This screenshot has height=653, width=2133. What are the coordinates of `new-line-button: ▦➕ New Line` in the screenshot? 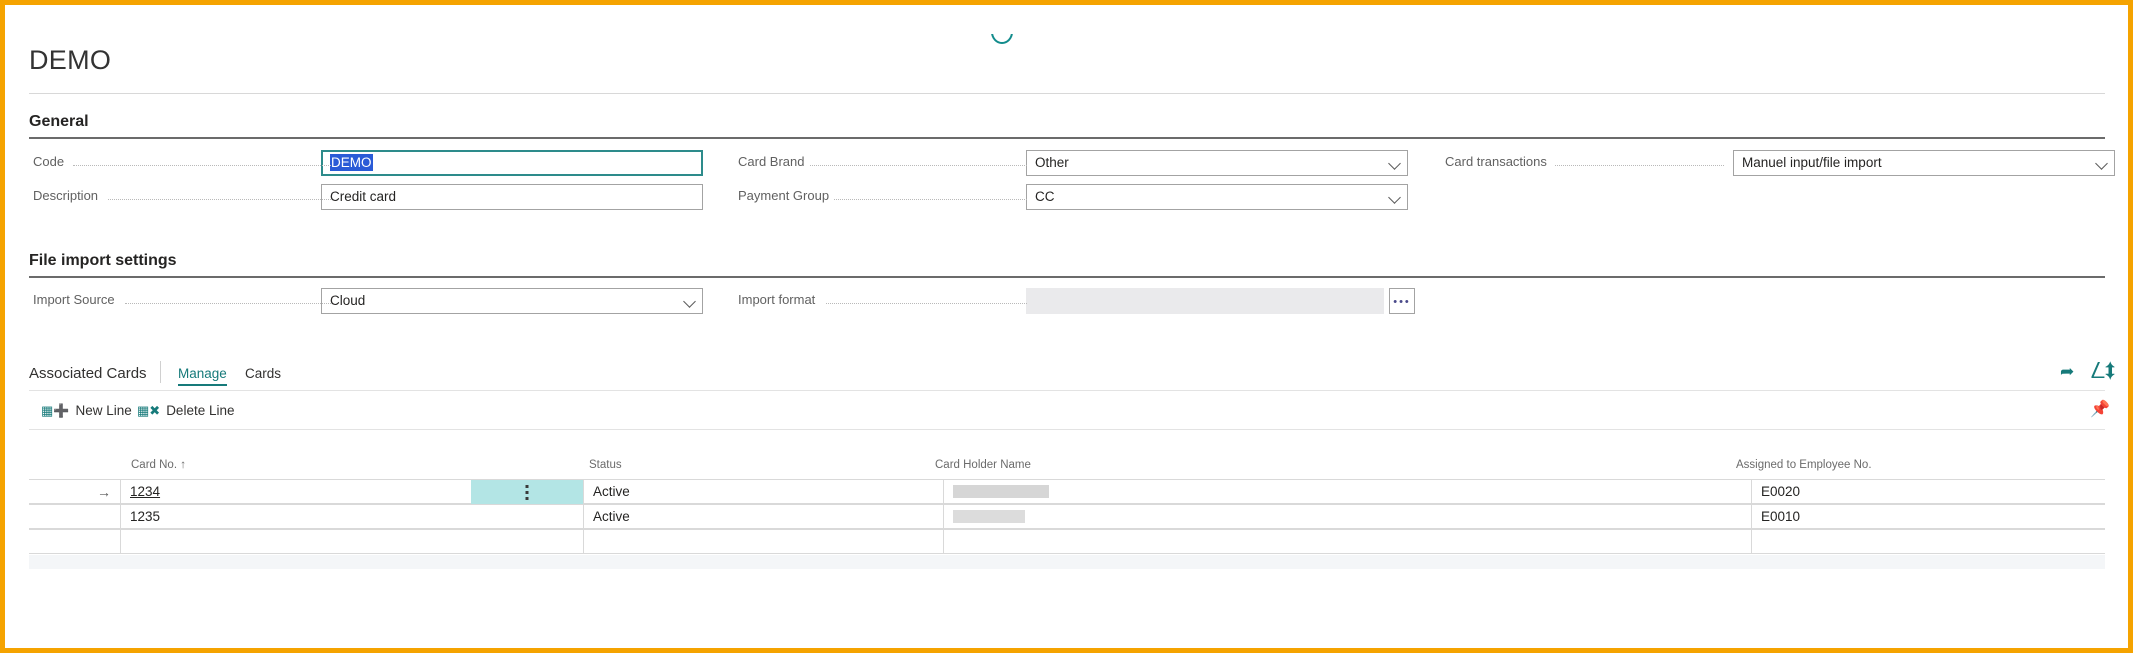 It's located at (86, 411).